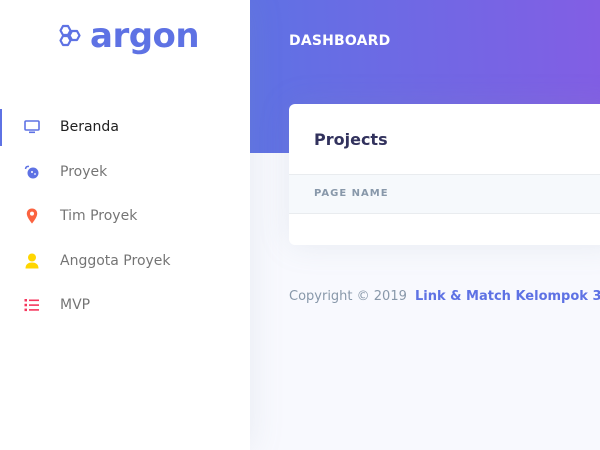  I want to click on hexagon-logo-icon, so click(70, 35).